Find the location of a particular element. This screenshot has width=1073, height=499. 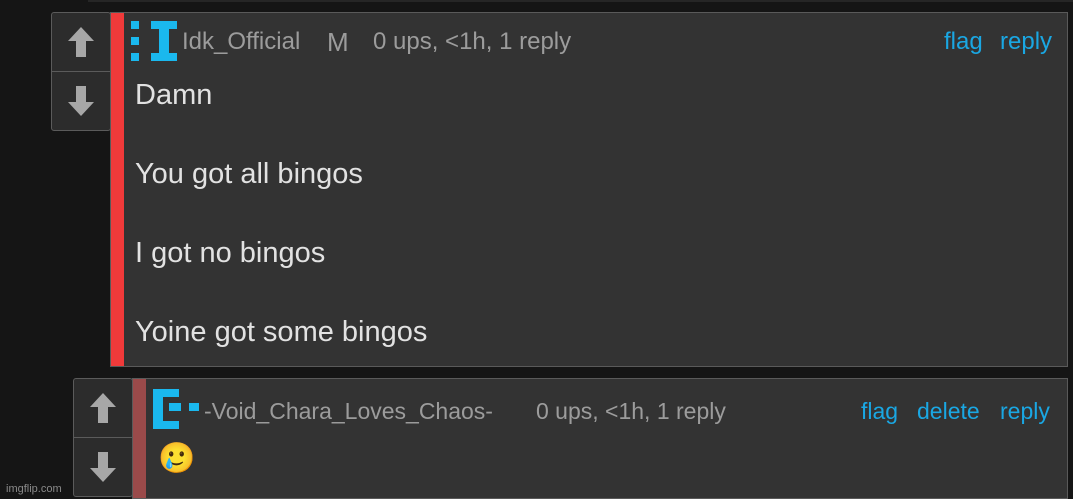

comment-line: Yoine got some bingos is located at coordinates (281, 332).